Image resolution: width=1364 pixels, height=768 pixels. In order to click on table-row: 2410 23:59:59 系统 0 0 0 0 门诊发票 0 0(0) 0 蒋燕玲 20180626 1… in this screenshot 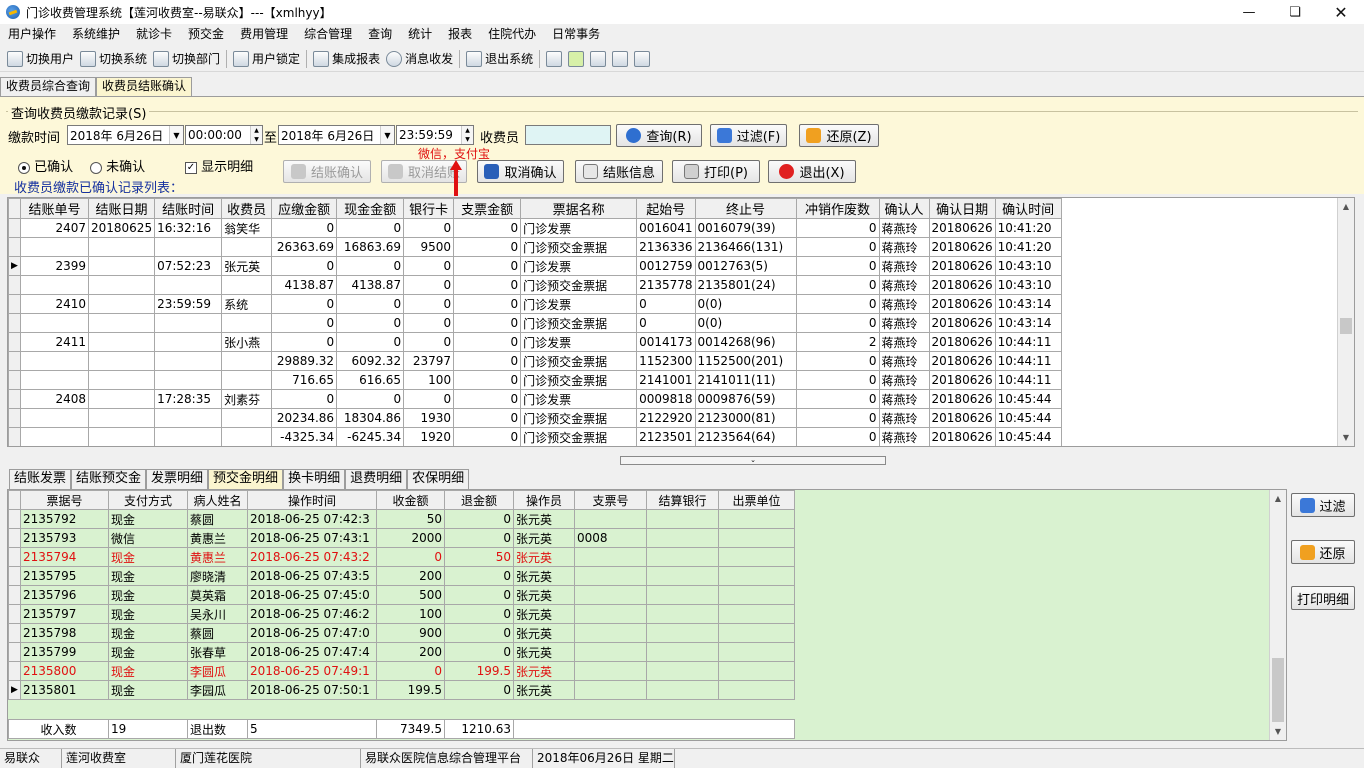, I will do `click(535, 304)`.